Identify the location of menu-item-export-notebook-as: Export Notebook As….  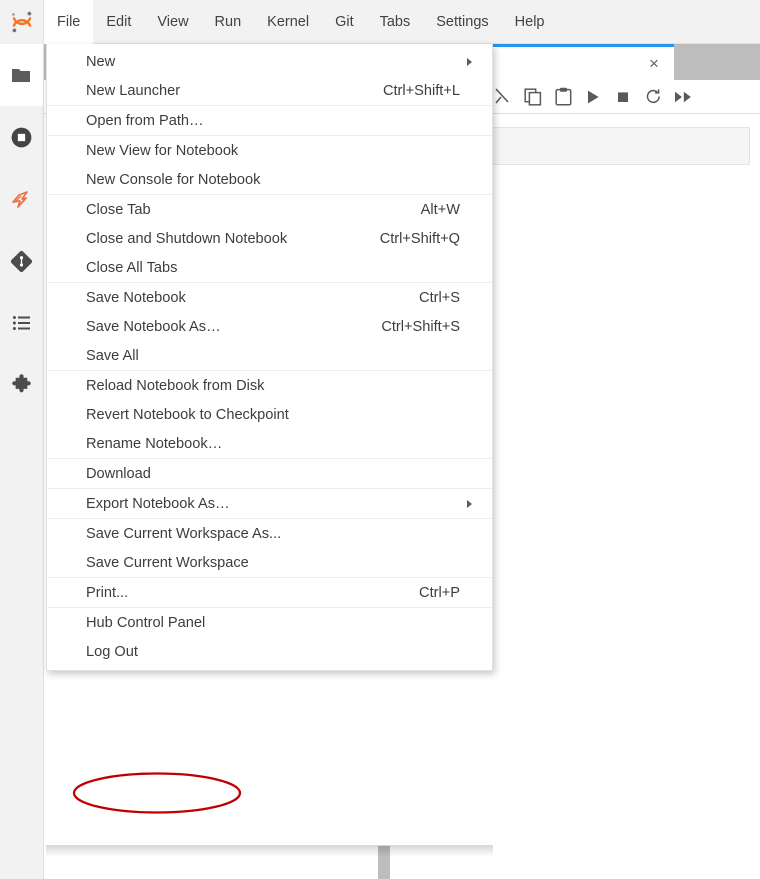
(269, 503).